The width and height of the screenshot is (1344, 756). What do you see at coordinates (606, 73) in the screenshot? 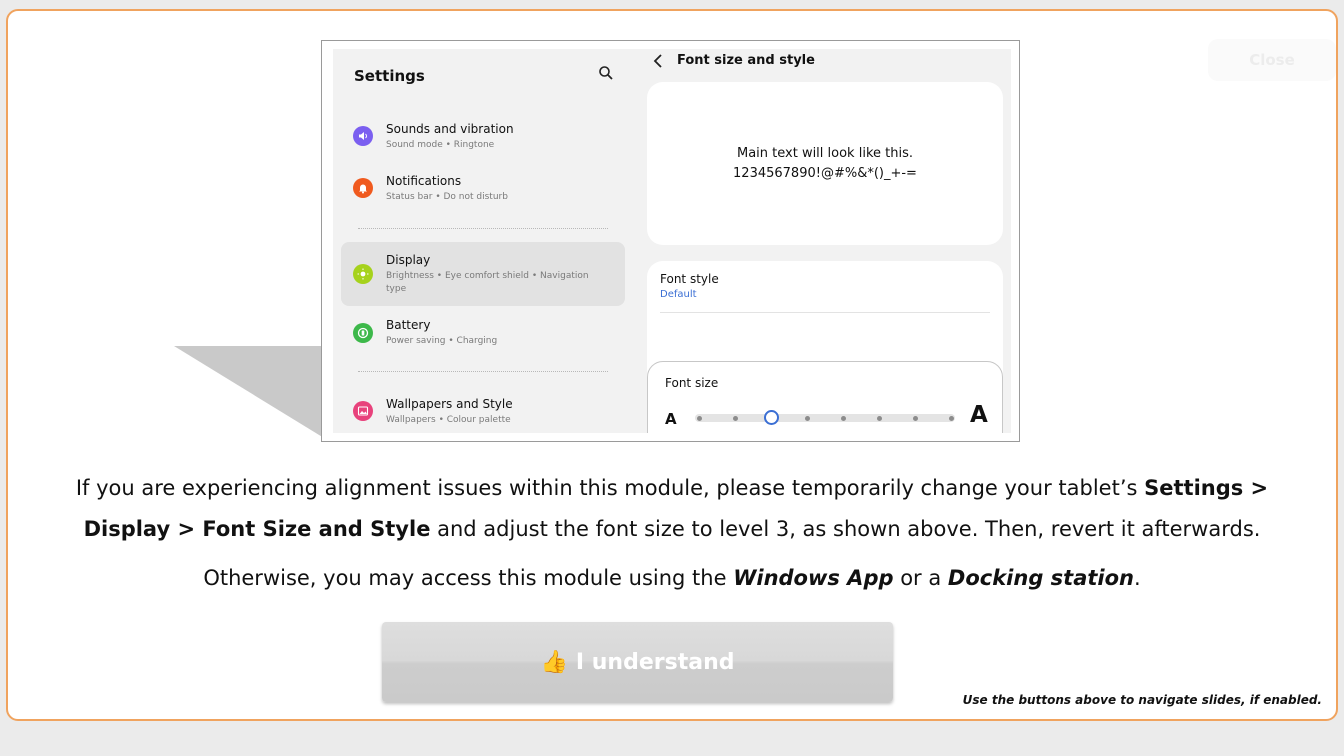
I see `search-icon` at bounding box center [606, 73].